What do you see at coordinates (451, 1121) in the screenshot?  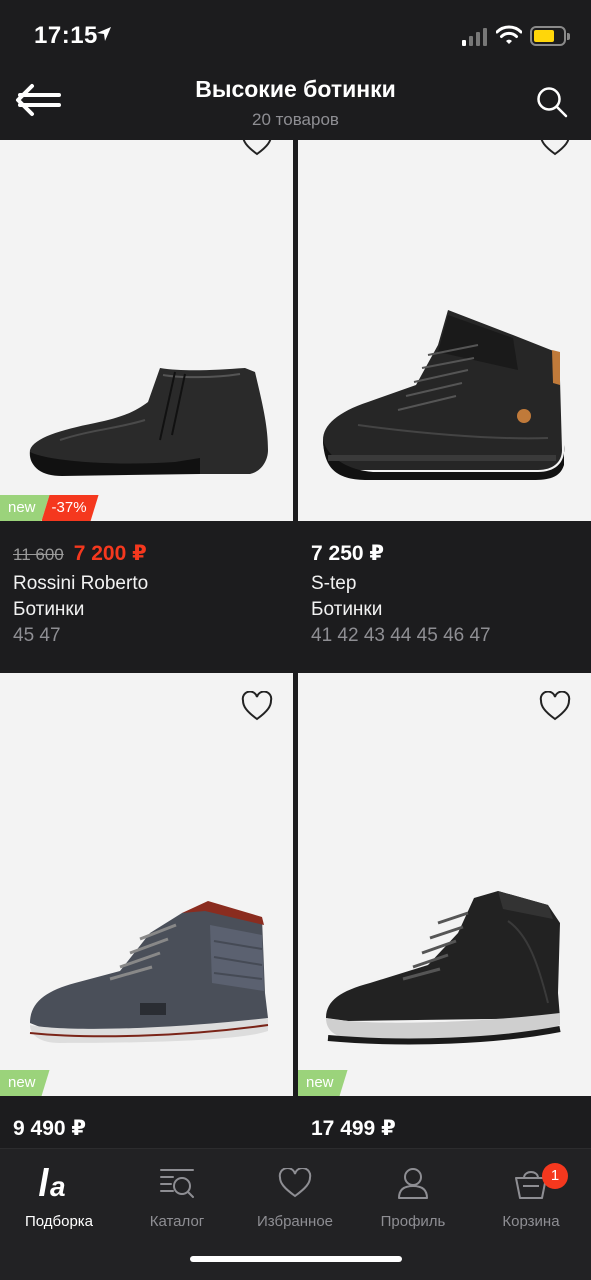 I see `price-row: 17 499 ₽` at bounding box center [451, 1121].